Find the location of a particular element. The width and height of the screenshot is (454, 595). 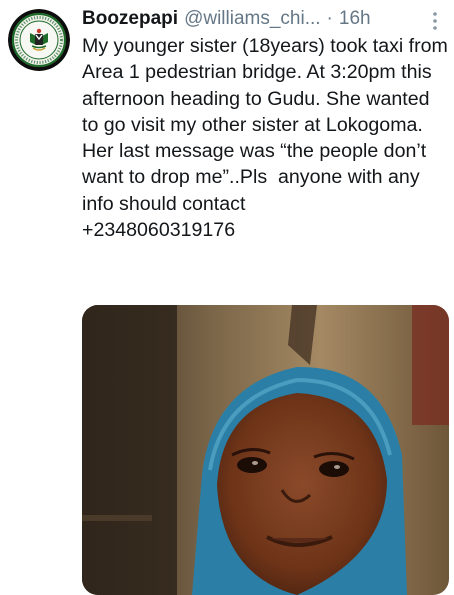

tweet-header: Boozepapi @williams_chi... · 16h is located at coordinates (264, 19).